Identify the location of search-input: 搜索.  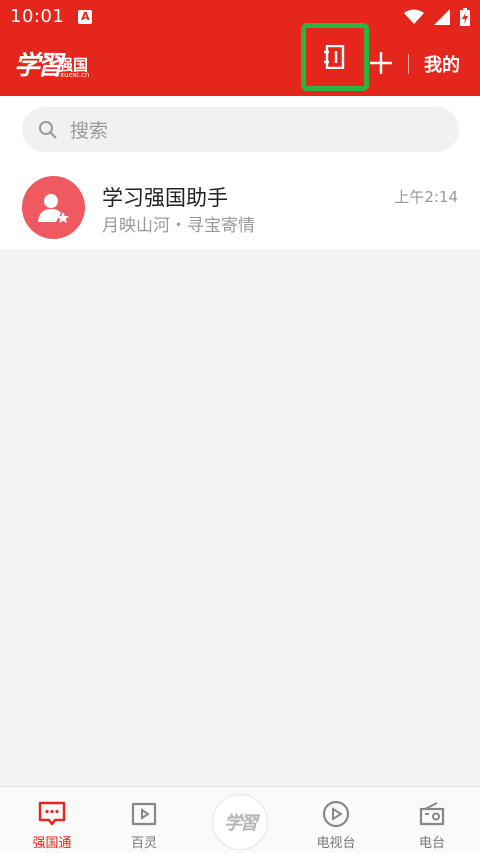
(240, 129).